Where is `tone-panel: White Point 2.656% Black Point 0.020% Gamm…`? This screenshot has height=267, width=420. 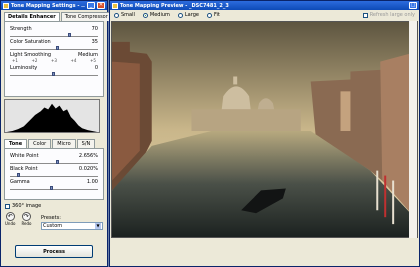
tone-panel: White Point 2.656% Black Point 0.020% Gamm… is located at coordinates (54, 174).